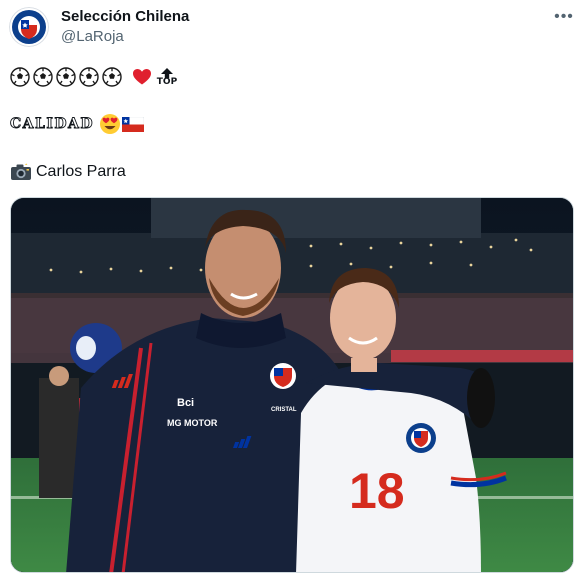 The image size is (580, 576). What do you see at coordinates (142, 77) in the screenshot?
I see `red-heart-icon` at bounding box center [142, 77].